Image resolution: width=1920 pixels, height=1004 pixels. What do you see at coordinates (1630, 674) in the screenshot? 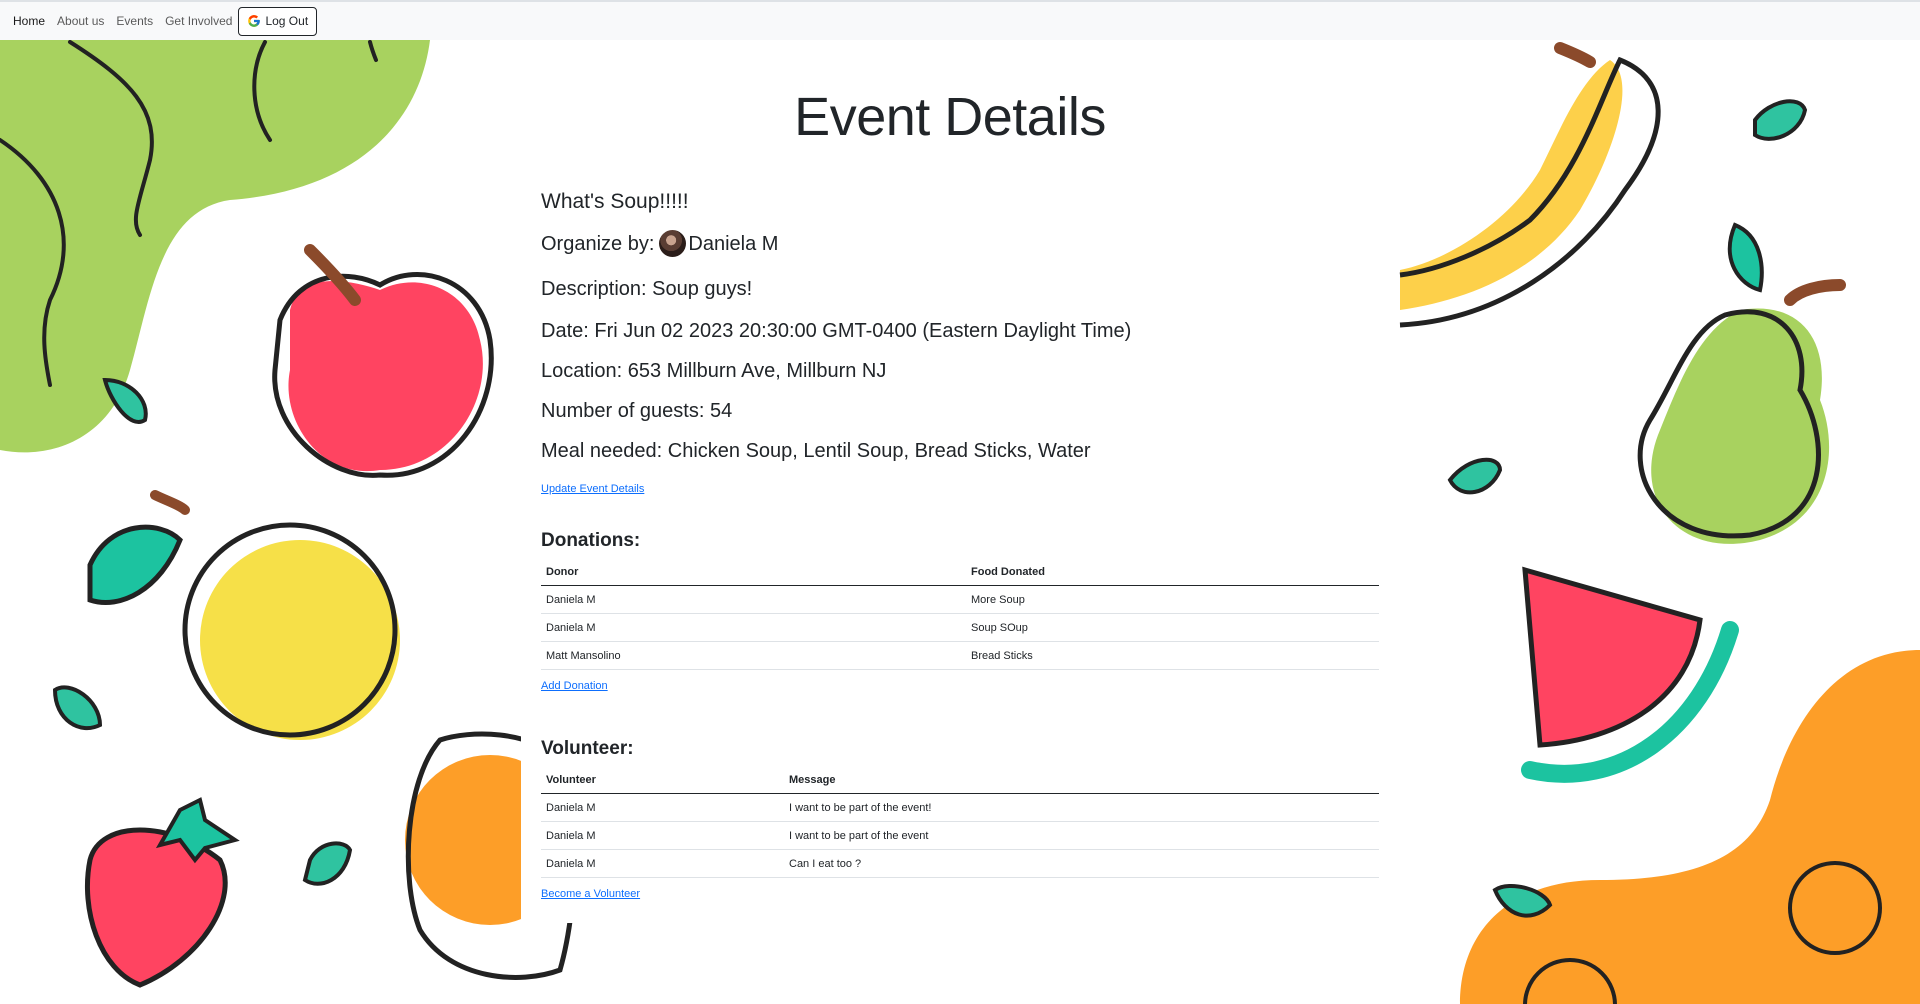
I see `watermelon-icon` at bounding box center [1630, 674].